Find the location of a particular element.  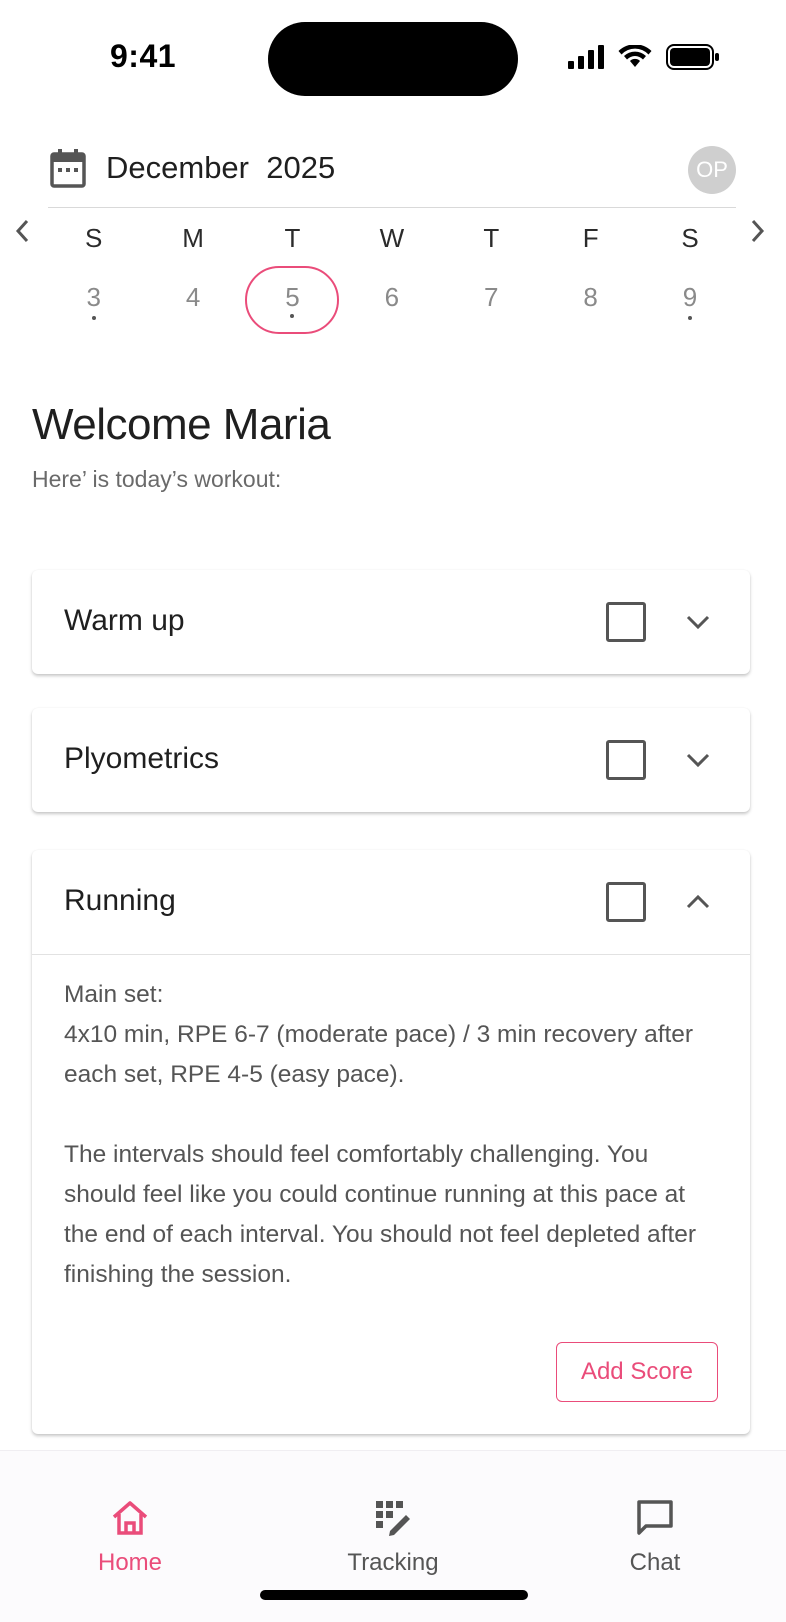

chevron-left-icon is located at coordinates (23, 231).